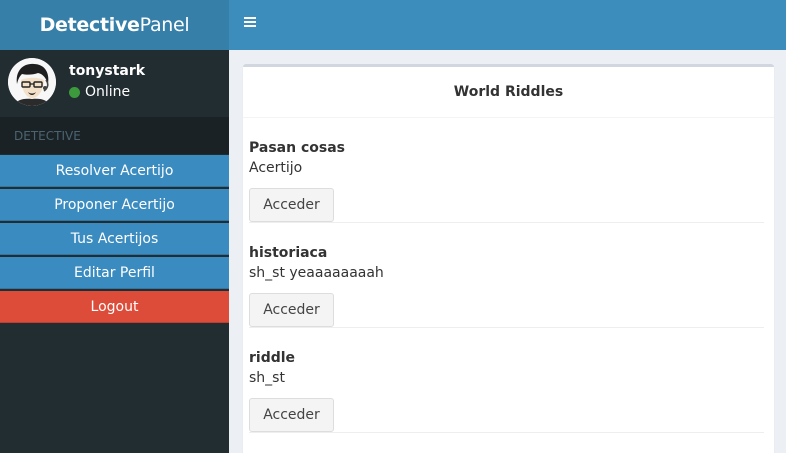  Describe the element at coordinates (276, 168) in the screenshot. I see `riddle-description: Acertijo` at that location.